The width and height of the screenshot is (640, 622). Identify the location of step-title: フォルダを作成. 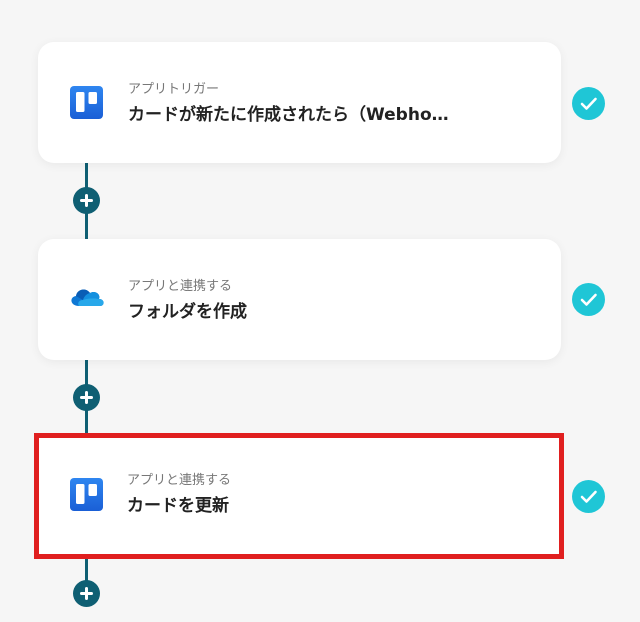
(187, 312).